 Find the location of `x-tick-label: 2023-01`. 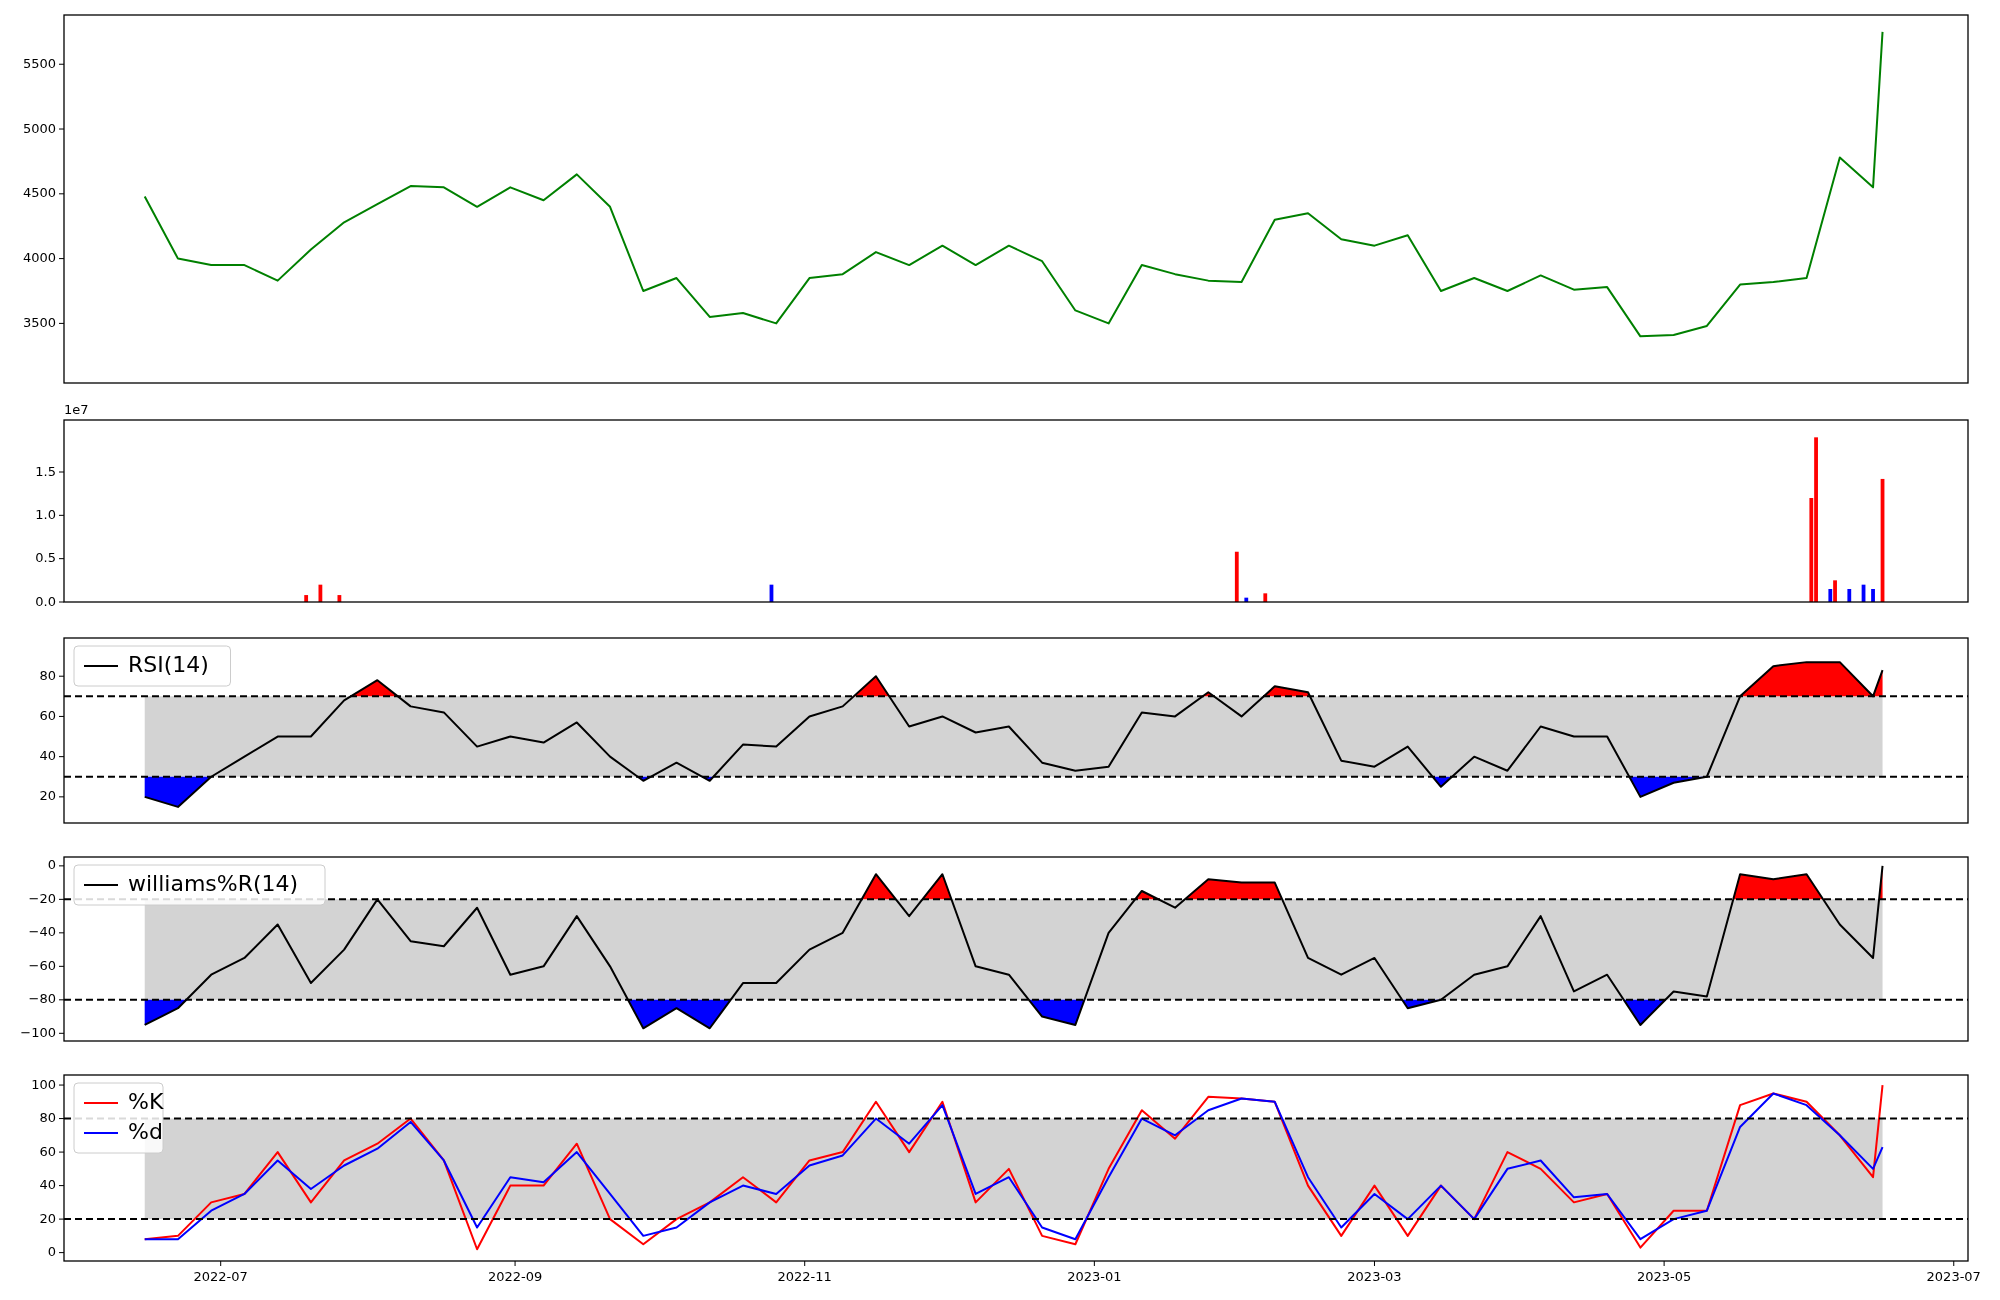

x-tick-label: 2023-01 is located at coordinates (1094, 1276).